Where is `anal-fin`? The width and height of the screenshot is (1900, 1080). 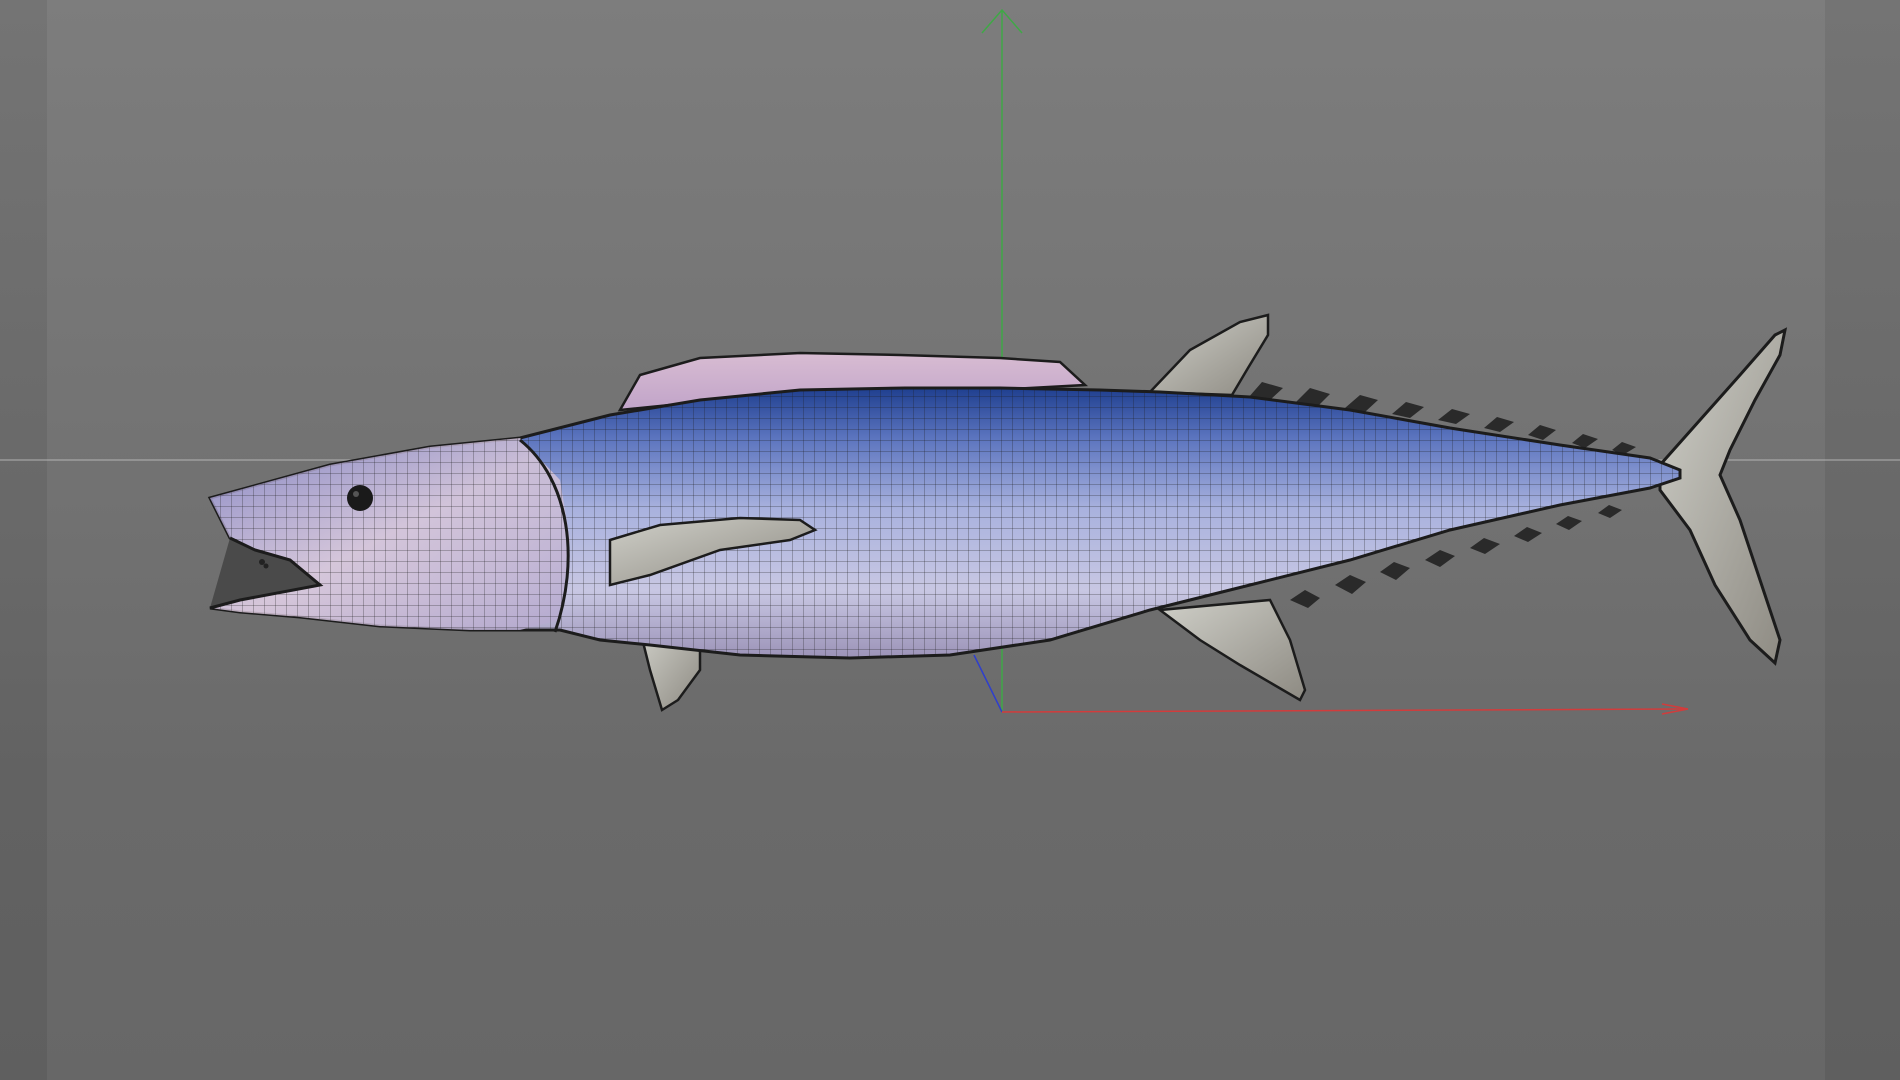
anal-fin is located at coordinates (1231, 650).